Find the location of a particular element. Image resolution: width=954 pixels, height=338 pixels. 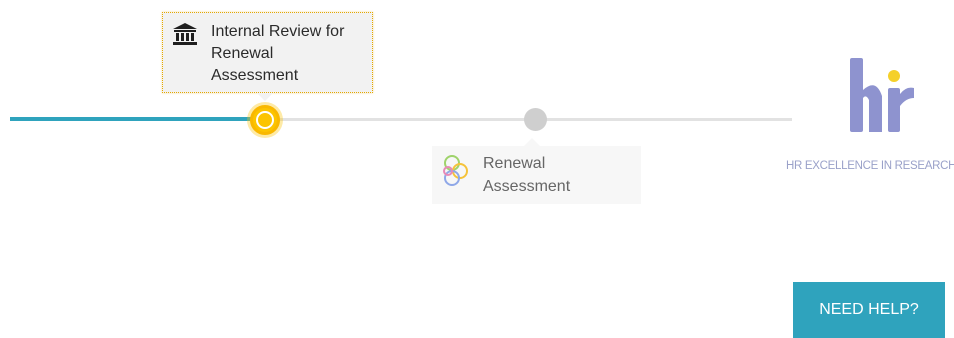

bank-icon is located at coordinates (185, 34).